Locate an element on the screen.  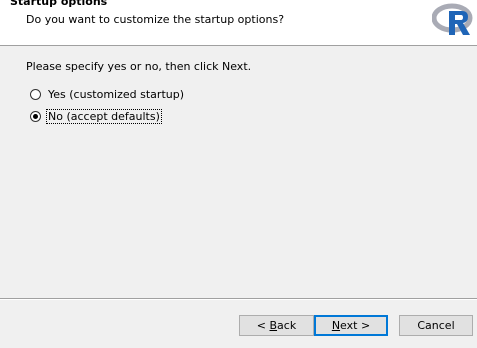
footer-divider is located at coordinates (238, 299).